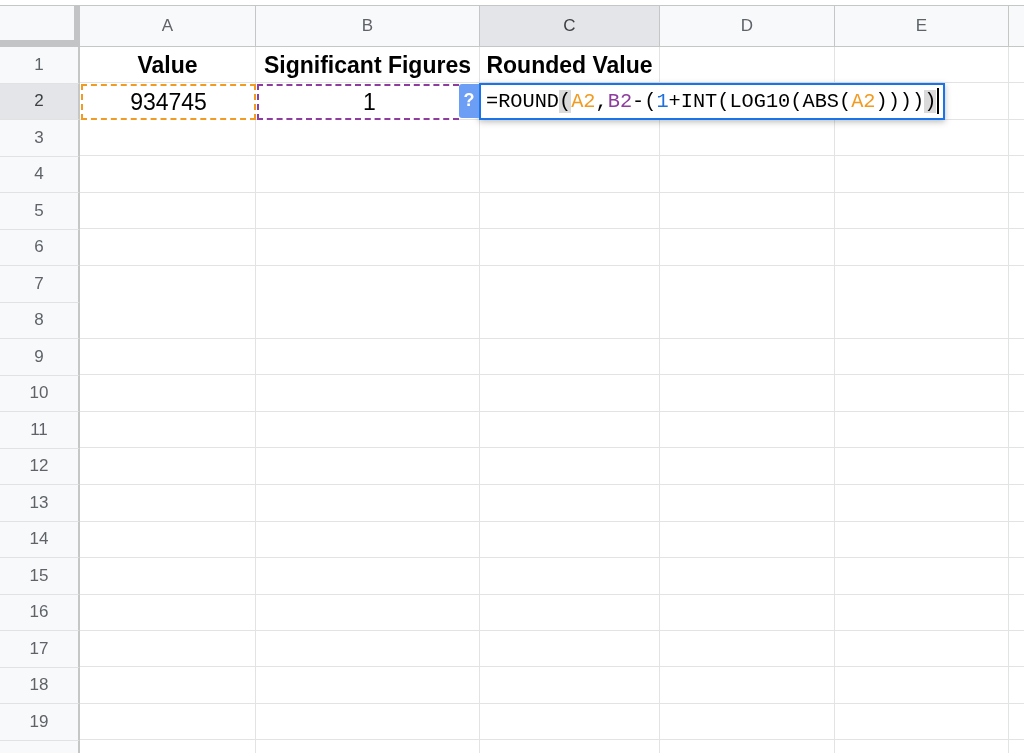 The width and height of the screenshot is (1024, 753). What do you see at coordinates (569, 66) in the screenshot?
I see `table-cell-text: Rounded Value` at bounding box center [569, 66].